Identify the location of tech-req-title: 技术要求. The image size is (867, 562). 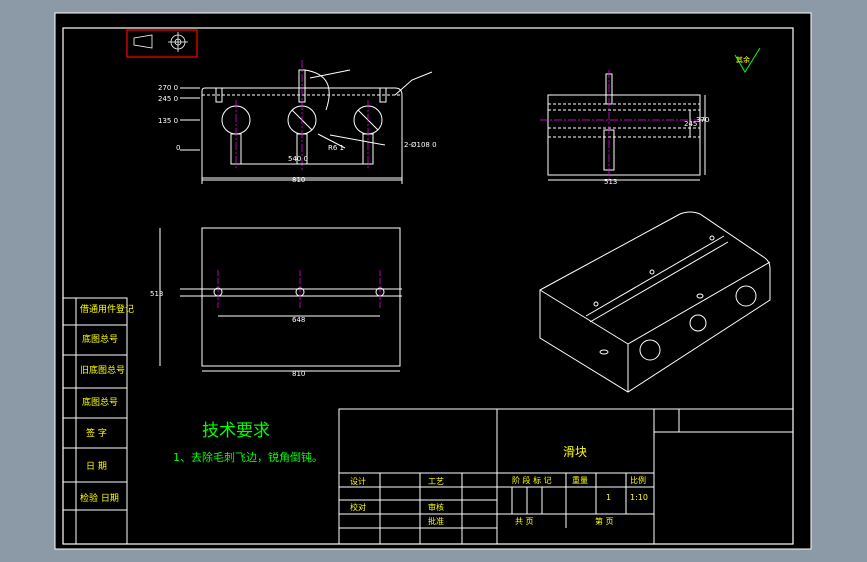
(236, 431).